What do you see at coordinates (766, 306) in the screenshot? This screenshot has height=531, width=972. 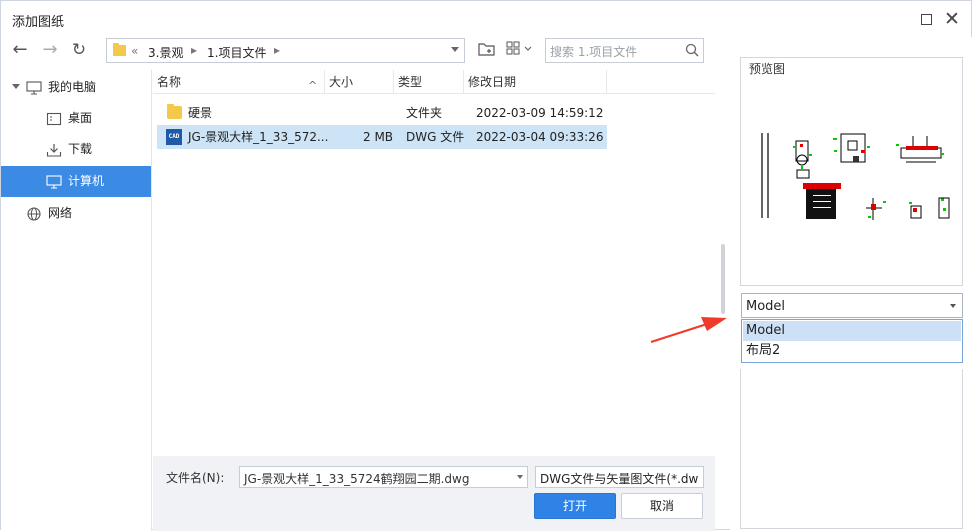 I see `layout-select-value: Model` at bounding box center [766, 306].